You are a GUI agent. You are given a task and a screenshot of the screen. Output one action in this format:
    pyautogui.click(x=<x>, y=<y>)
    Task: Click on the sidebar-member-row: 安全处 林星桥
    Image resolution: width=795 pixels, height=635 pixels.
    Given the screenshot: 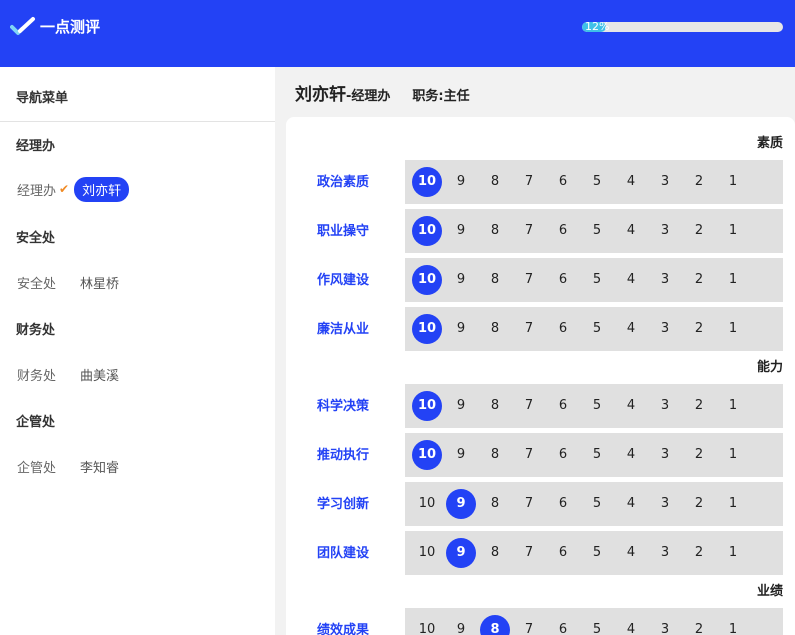 What is the action you would take?
    pyautogui.click(x=68, y=282)
    